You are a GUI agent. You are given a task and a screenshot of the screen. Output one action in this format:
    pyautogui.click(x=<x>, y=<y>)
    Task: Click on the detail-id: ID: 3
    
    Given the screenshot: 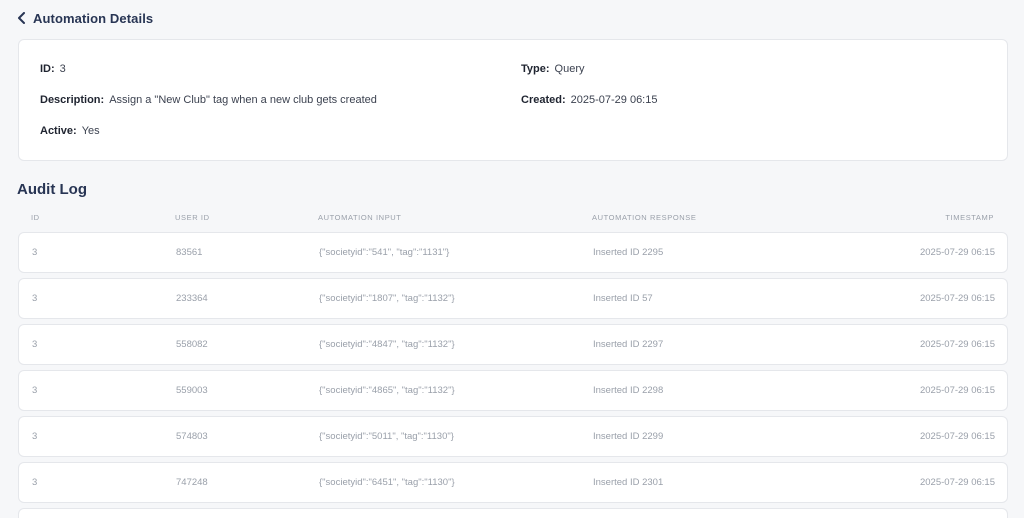 What is the action you would take?
    pyautogui.click(x=53, y=69)
    